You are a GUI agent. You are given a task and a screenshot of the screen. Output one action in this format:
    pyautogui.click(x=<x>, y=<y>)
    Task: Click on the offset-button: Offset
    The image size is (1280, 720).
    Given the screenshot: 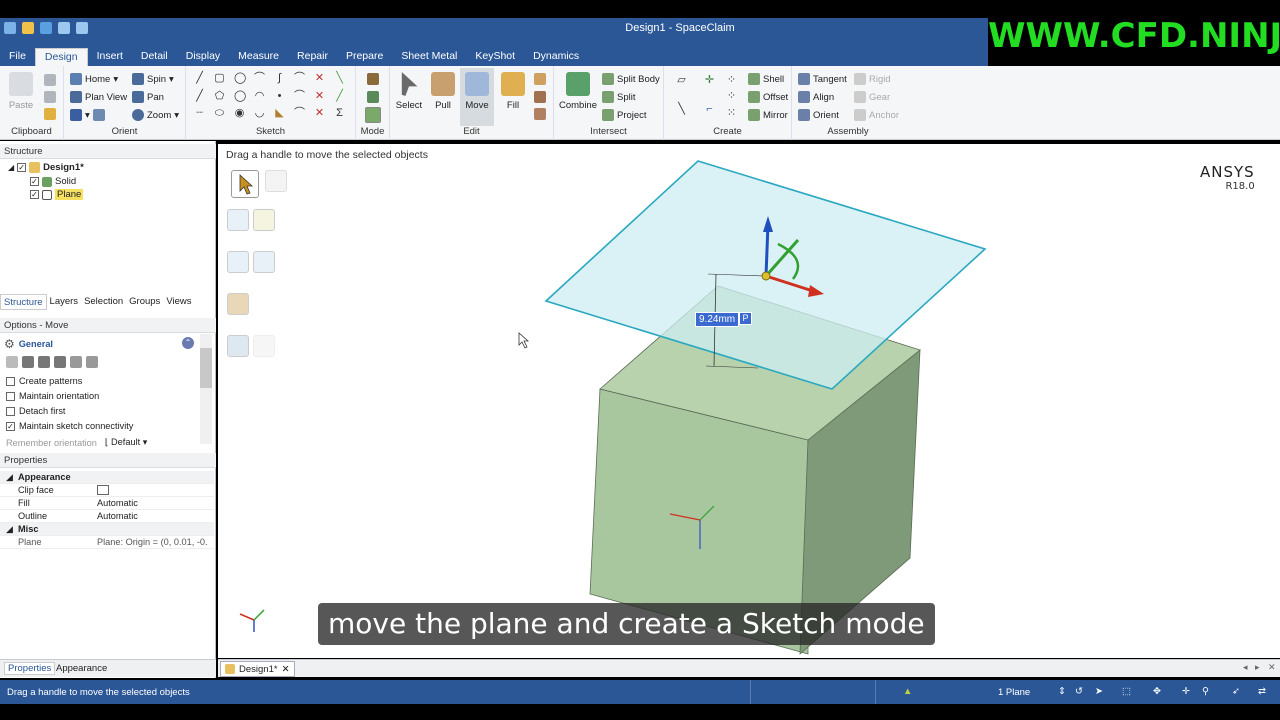 What is the action you would take?
    pyautogui.click(x=768, y=97)
    